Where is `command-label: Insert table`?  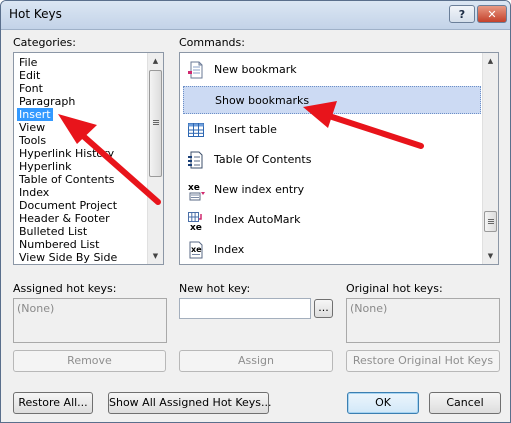 command-label: Insert table is located at coordinates (245, 129).